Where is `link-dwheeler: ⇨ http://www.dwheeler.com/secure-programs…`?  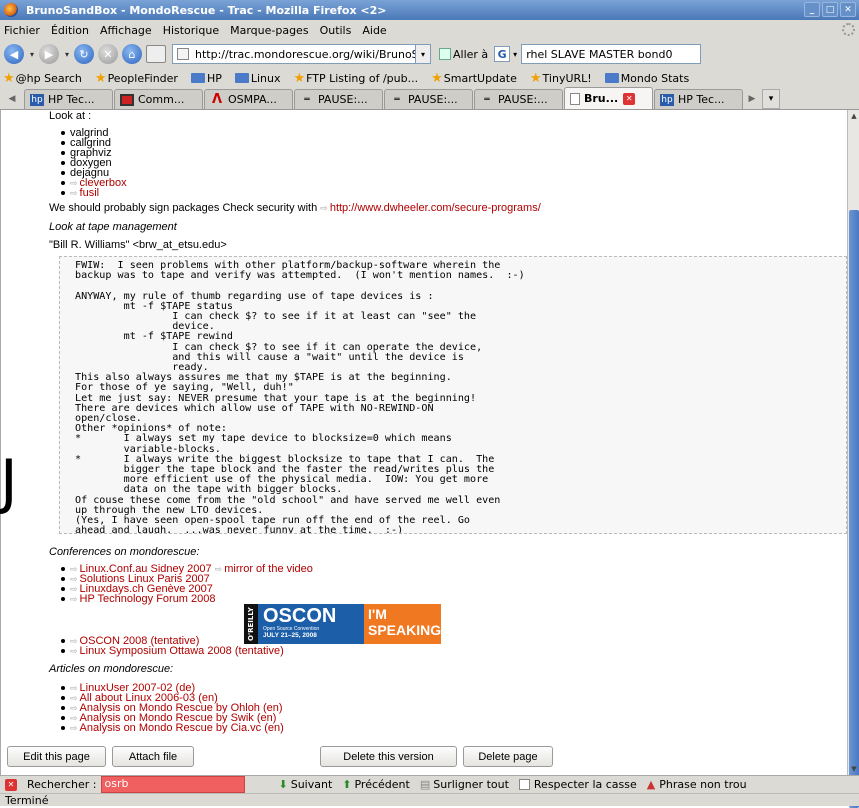
link-dwheeler: ⇨ http://www.dwheeler.com/secure-programs… is located at coordinates (430, 208).